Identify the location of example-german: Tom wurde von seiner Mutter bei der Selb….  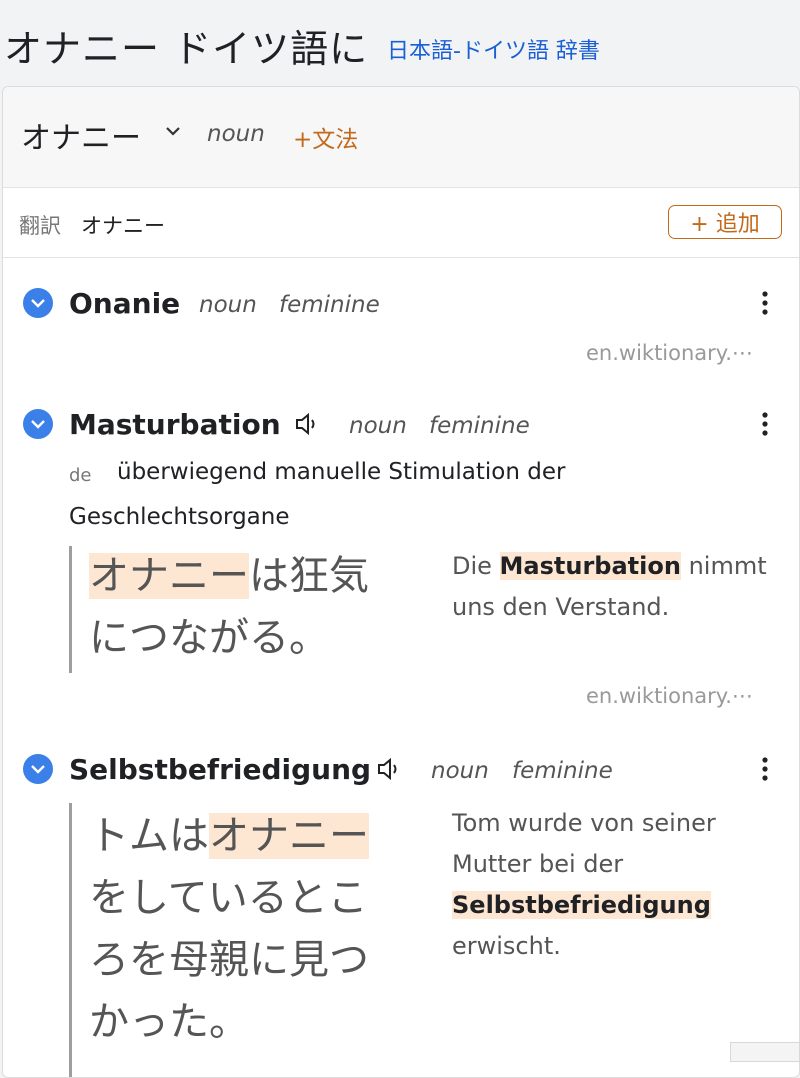
(602, 885).